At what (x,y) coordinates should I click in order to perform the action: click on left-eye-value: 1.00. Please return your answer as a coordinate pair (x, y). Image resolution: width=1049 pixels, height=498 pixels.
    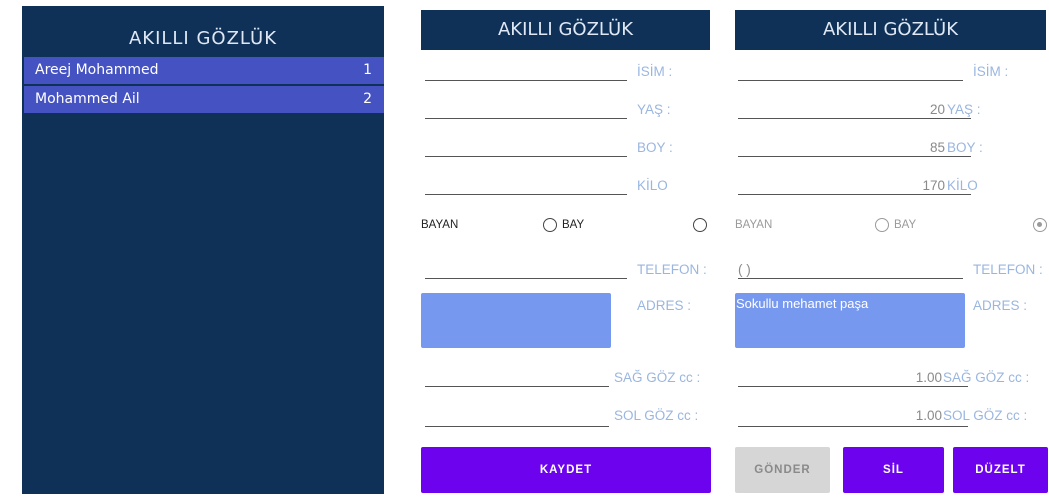
    Looking at the image, I should click on (928, 415).